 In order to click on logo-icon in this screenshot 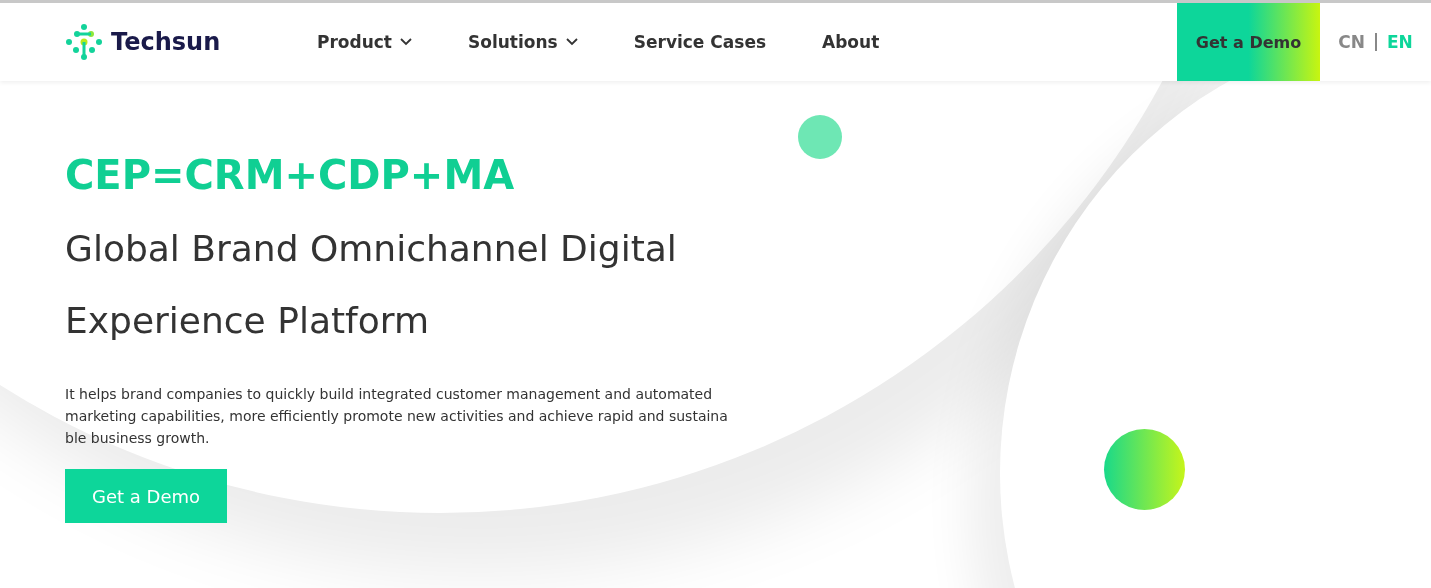, I will do `click(84, 42)`.